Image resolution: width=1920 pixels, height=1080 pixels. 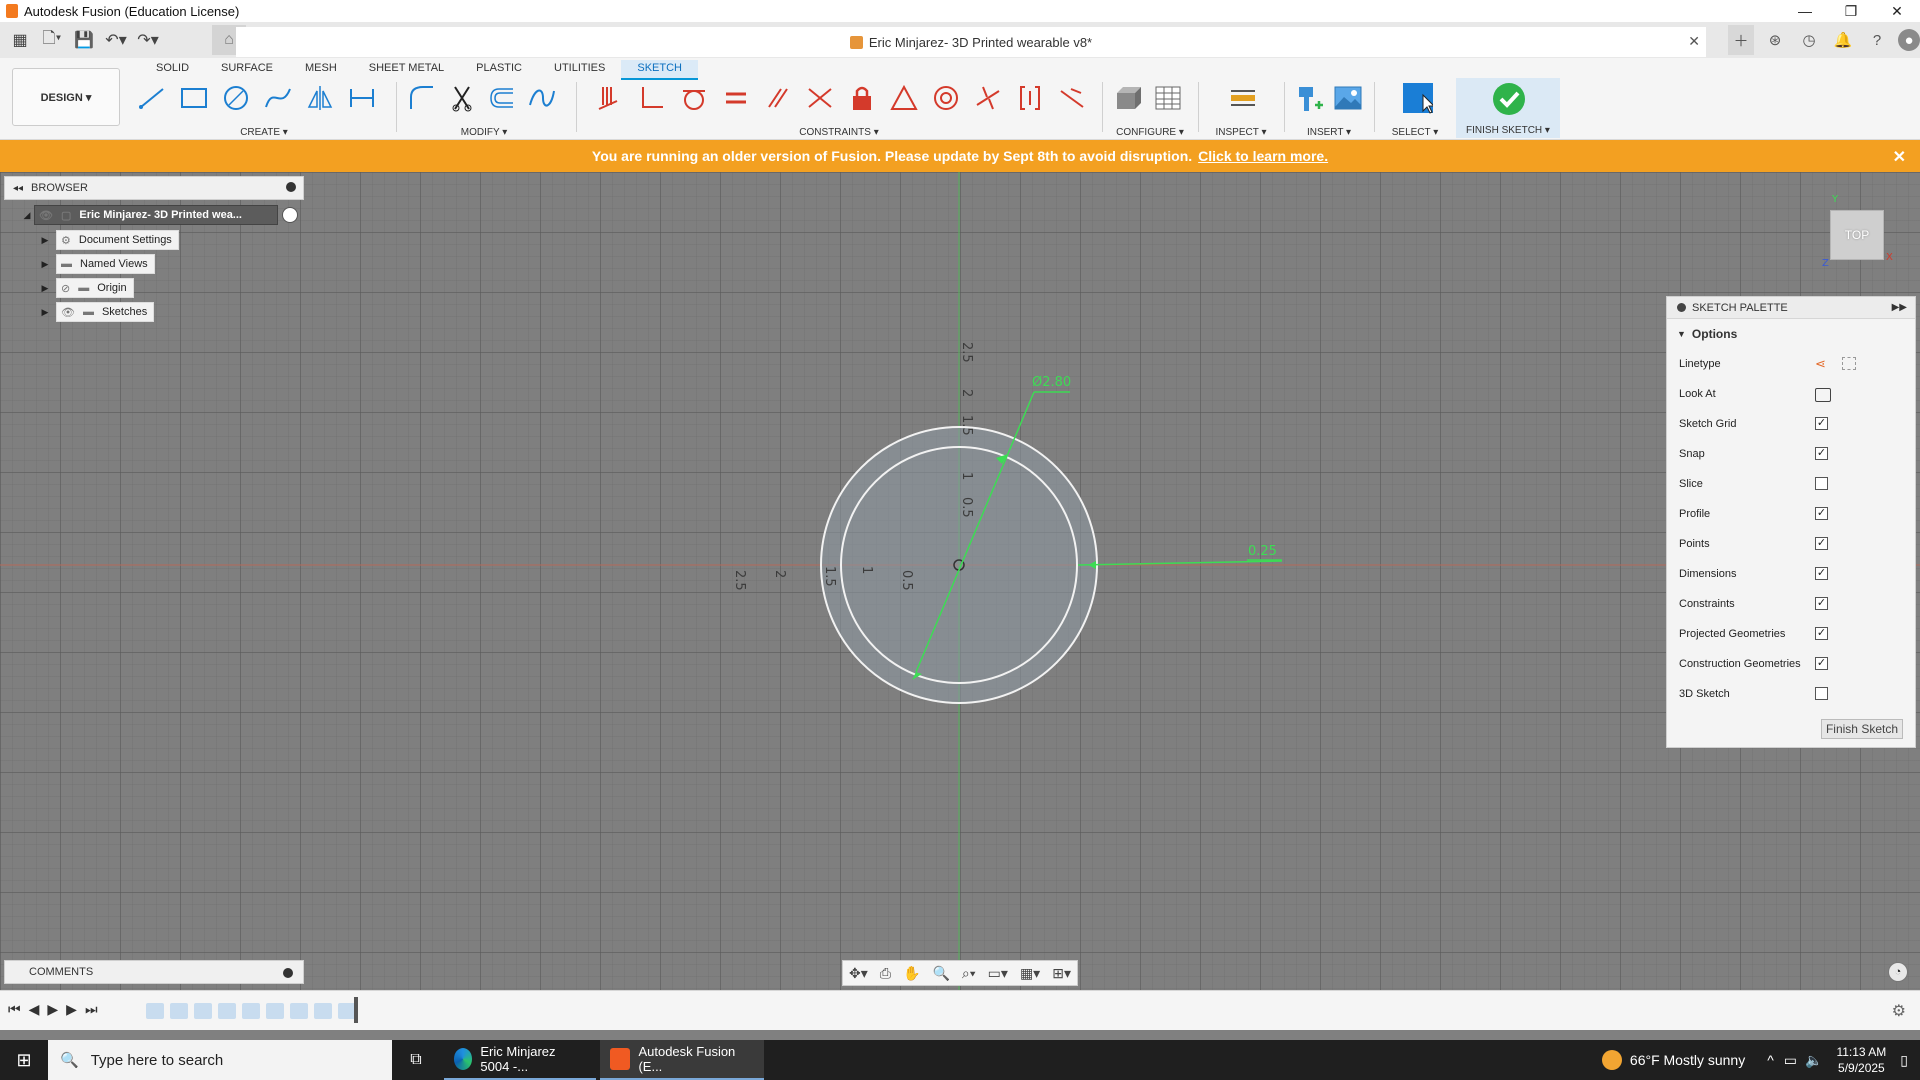 I want to click on finish-sketch-button: Finish Sketch, so click(x=1861, y=729).